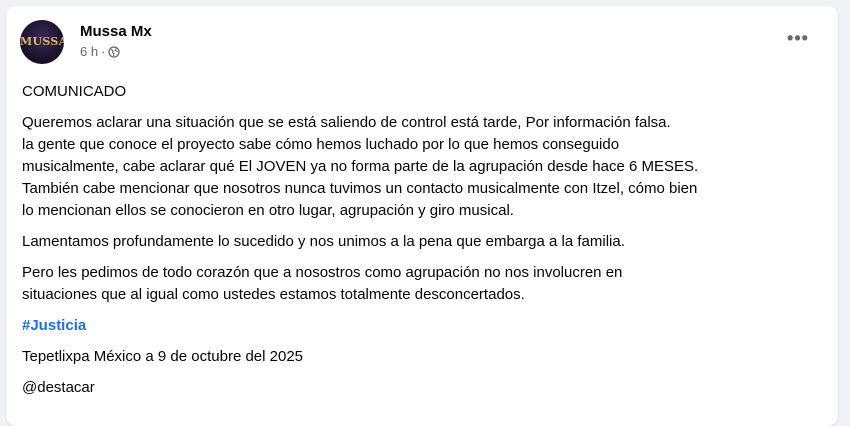  Describe the element at coordinates (116, 31) in the screenshot. I see `author-name: Mussa Mx` at that location.